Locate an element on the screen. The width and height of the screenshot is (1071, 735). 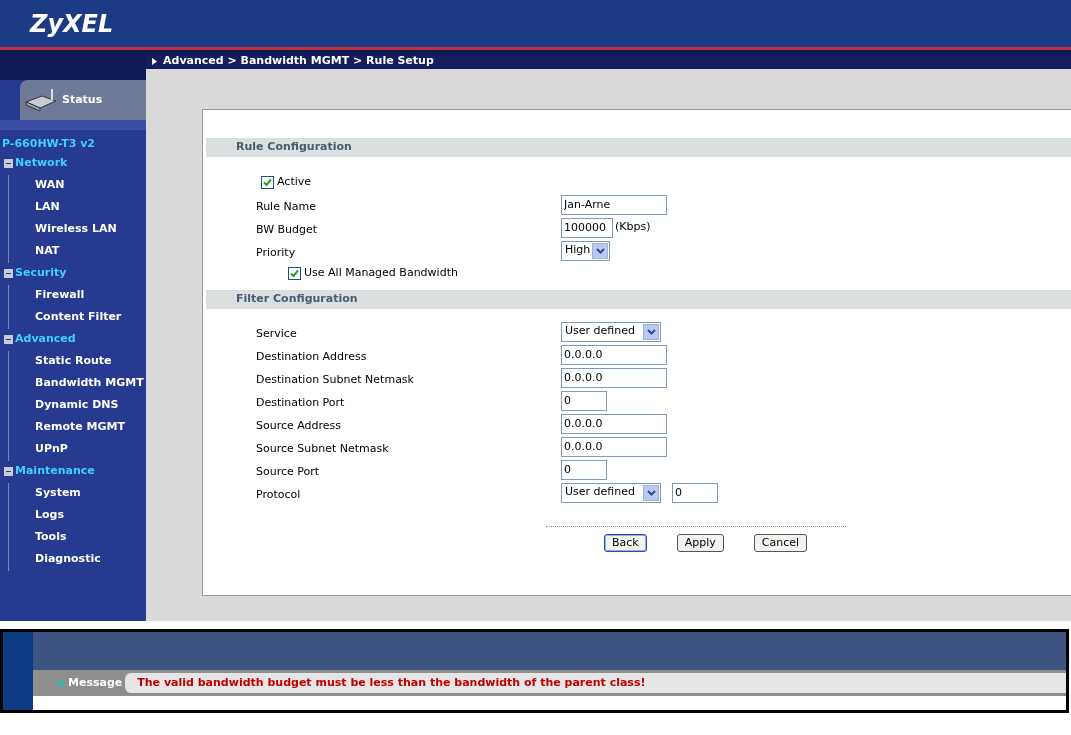
form-button: Back is located at coordinates (625, 543).